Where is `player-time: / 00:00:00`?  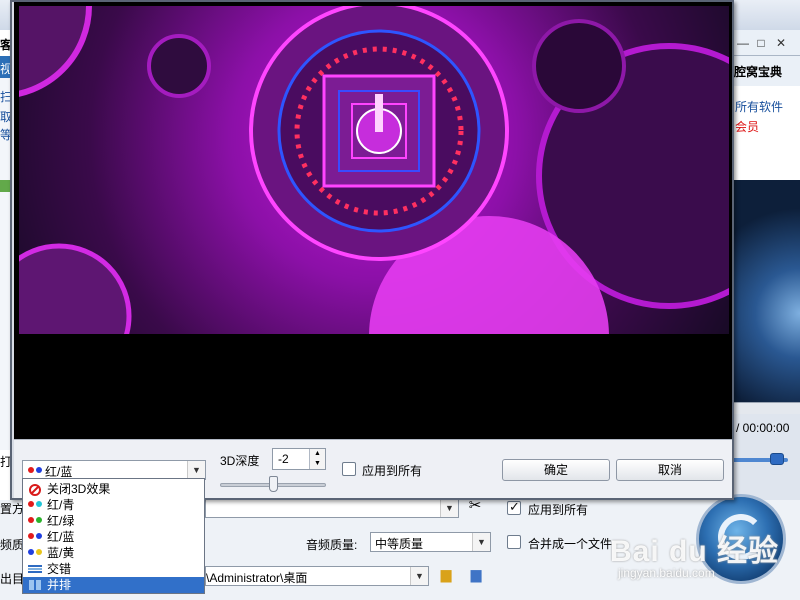 player-time: / 00:00:00 is located at coordinates (763, 428).